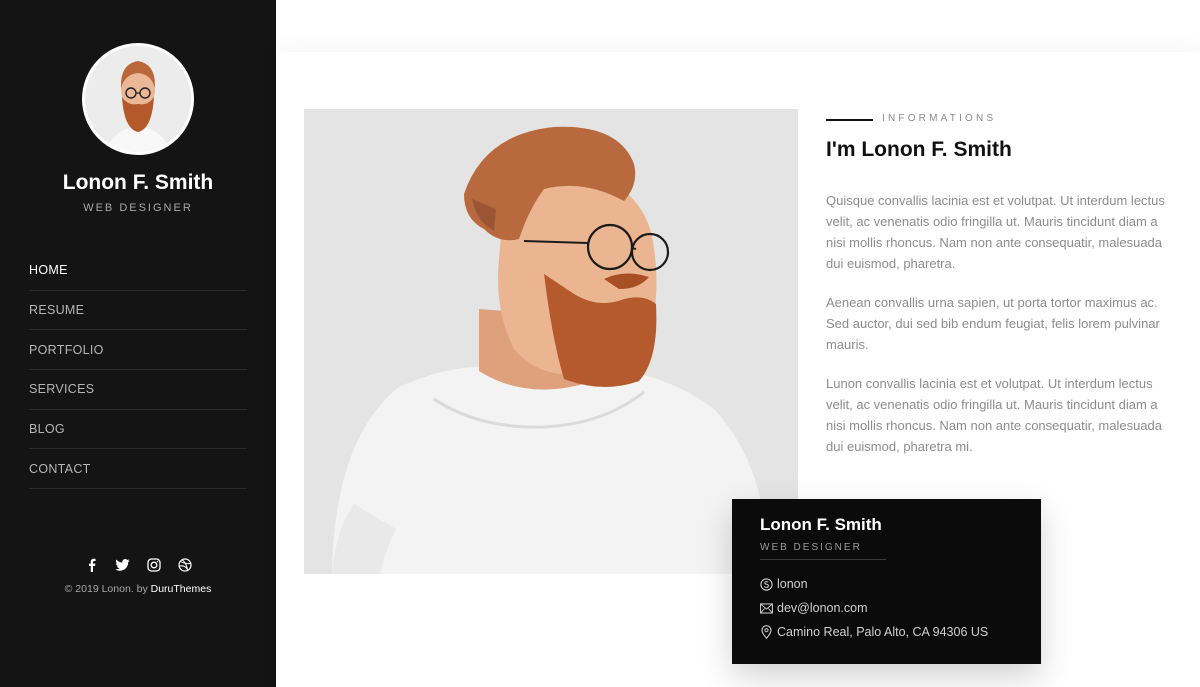 The width and height of the screenshot is (1200, 687). I want to click on page-title: I'm Lonon F. Smith, so click(919, 149).